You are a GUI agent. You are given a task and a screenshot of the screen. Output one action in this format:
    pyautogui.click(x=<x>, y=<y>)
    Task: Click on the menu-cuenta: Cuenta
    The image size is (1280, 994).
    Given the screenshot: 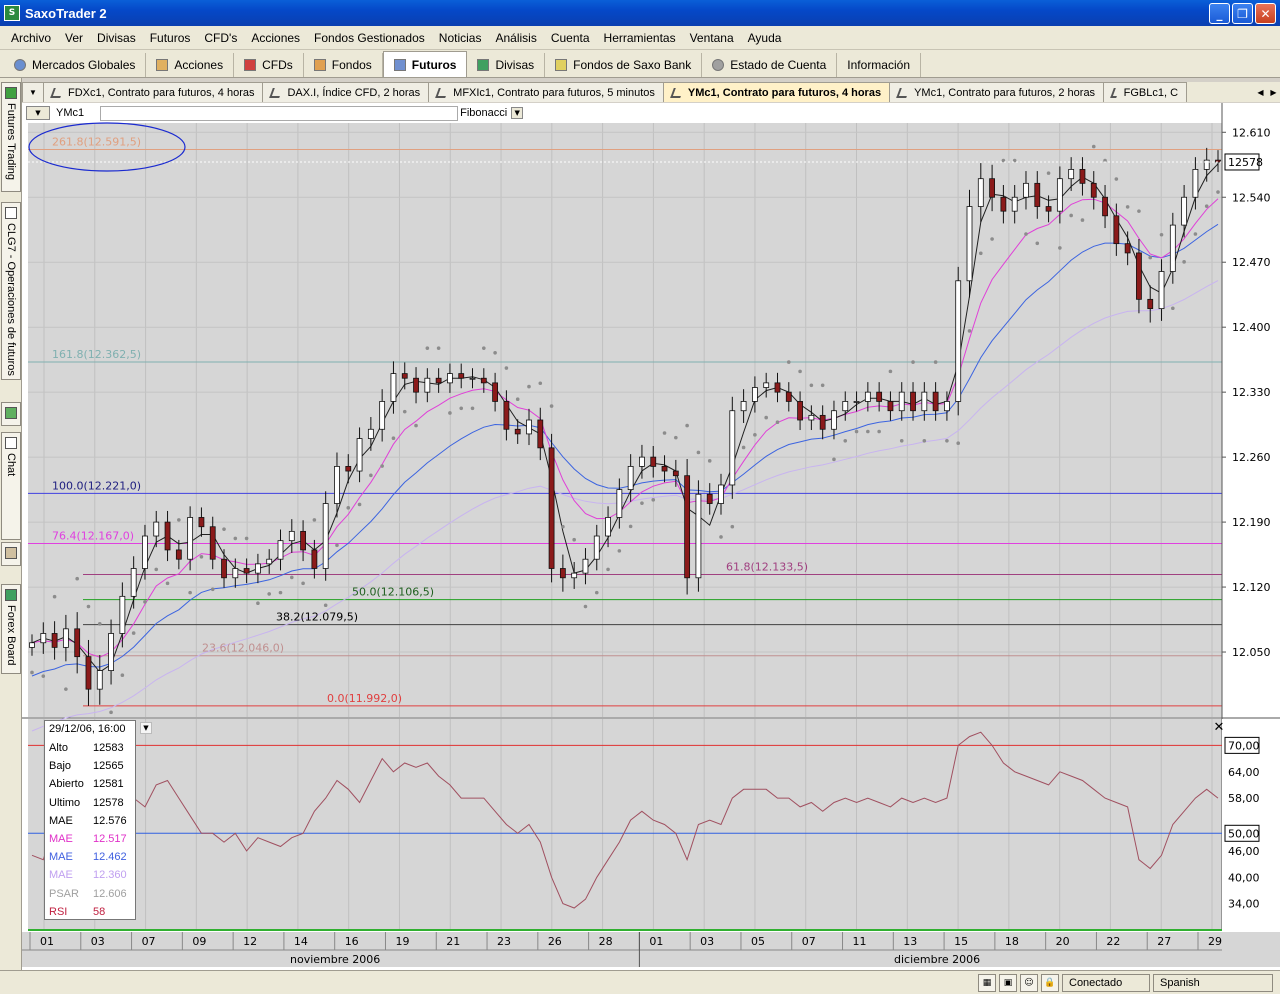 What is the action you would take?
    pyautogui.click(x=570, y=38)
    